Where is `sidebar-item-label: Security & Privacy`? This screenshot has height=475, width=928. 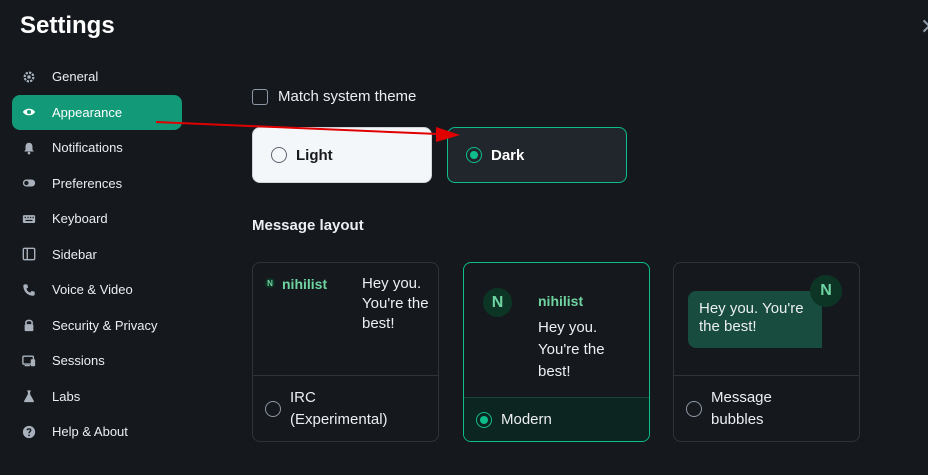
sidebar-item-label: Security & Privacy is located at coordinates (105, 325).